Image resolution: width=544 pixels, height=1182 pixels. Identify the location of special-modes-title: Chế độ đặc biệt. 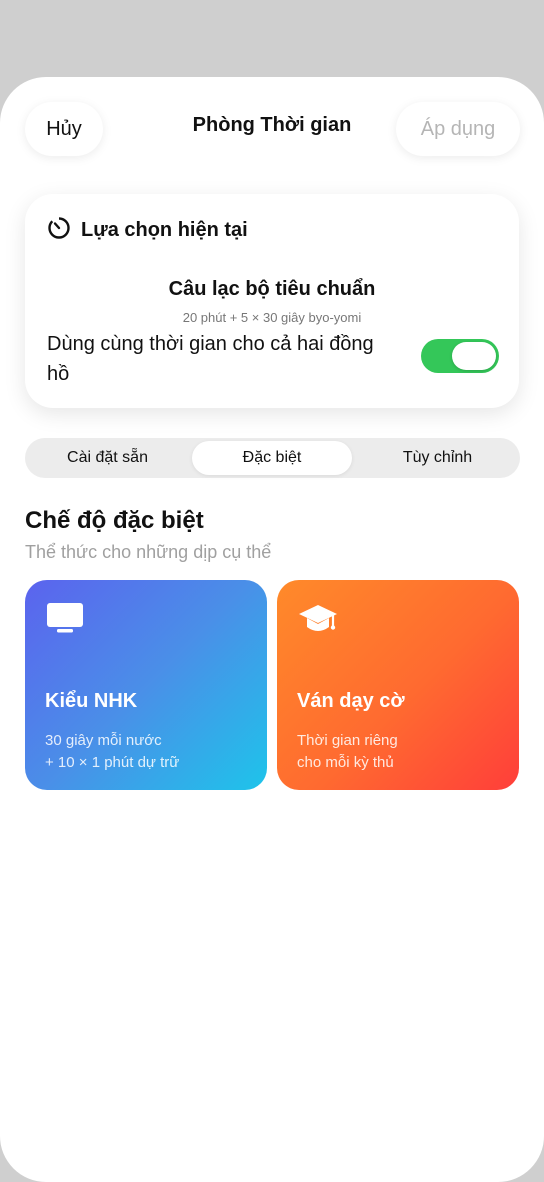
(114, 520).